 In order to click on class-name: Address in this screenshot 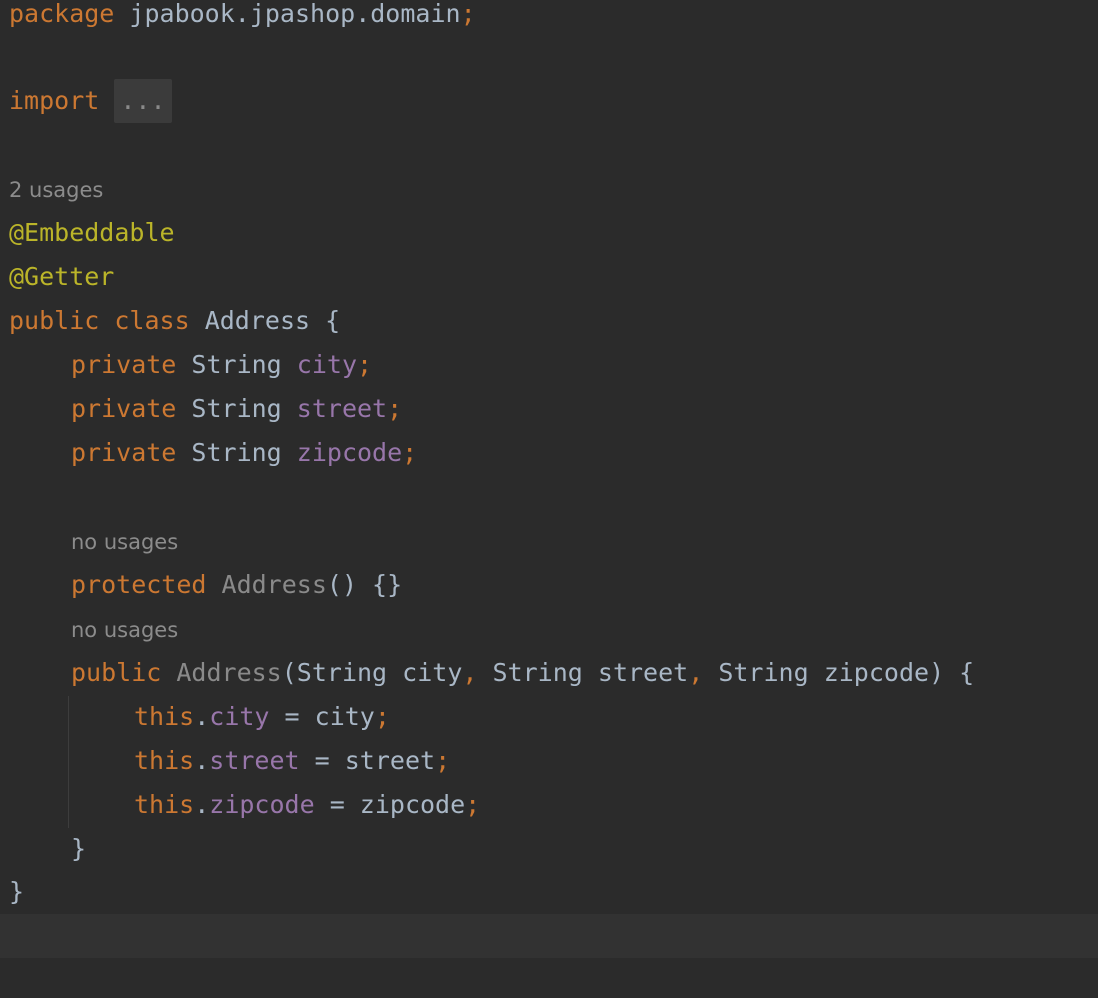, I will do `click(257, 320)`.